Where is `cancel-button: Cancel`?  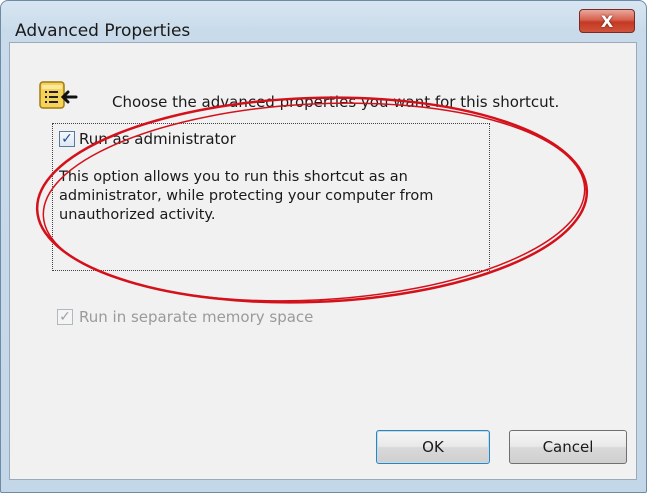
cancel-button: Cancel is located at coordinates (568, 447).